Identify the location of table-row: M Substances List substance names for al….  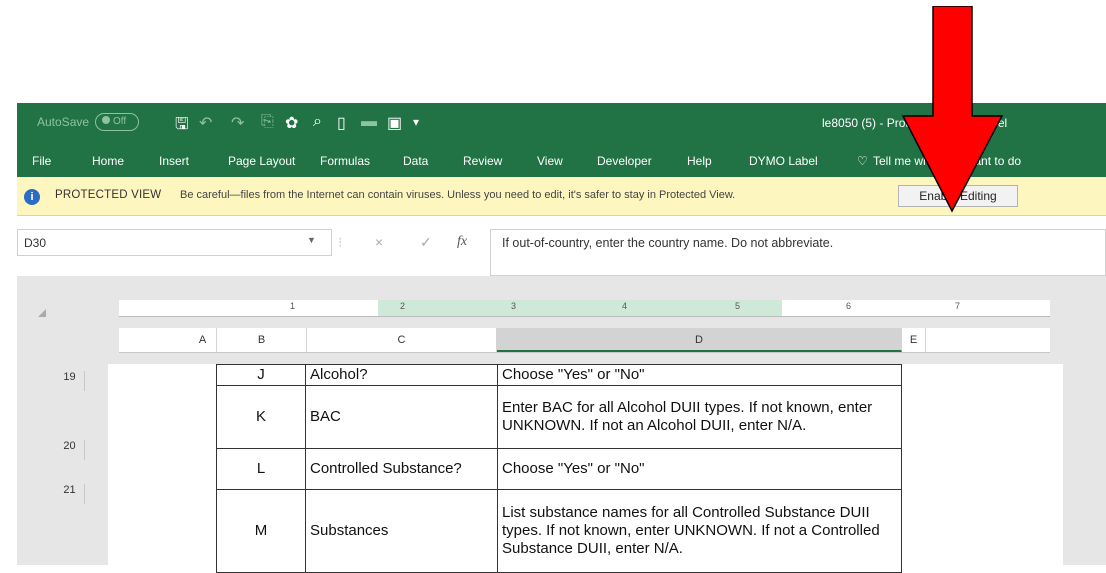
(559, 531).